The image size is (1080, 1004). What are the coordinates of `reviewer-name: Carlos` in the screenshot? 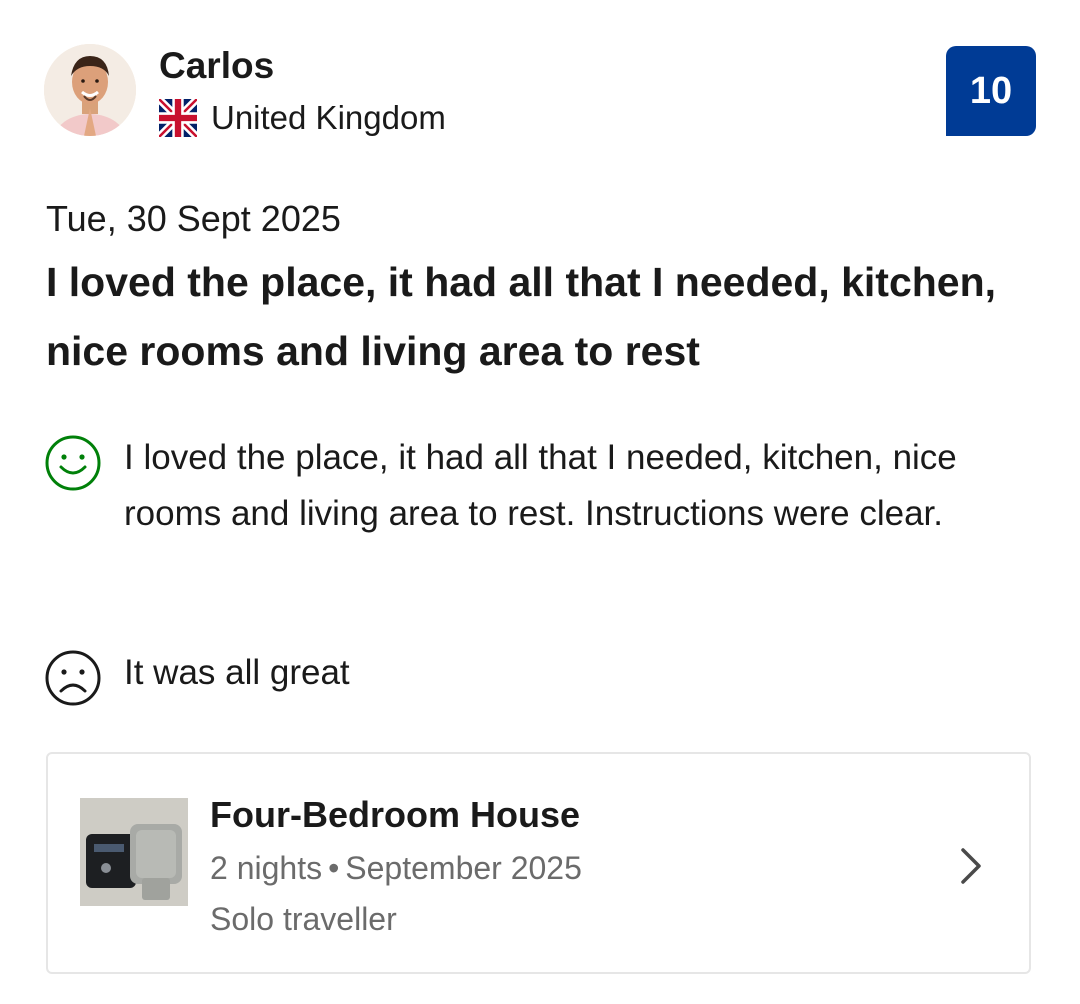 It's located at (217, 65).